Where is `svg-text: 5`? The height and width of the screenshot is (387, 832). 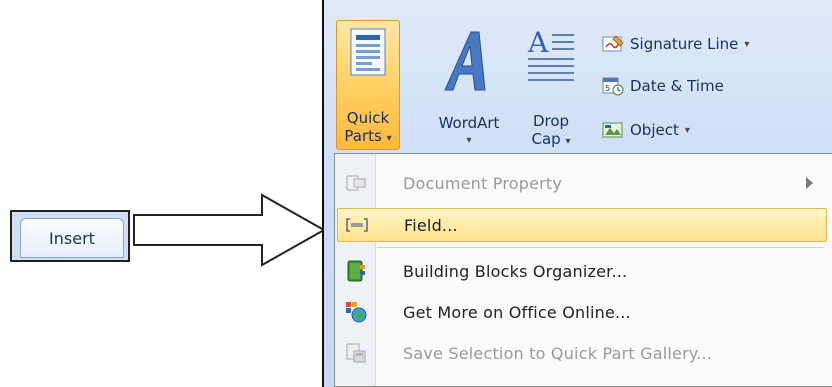 svg-text: 5 is located at coordinates (607, 88).